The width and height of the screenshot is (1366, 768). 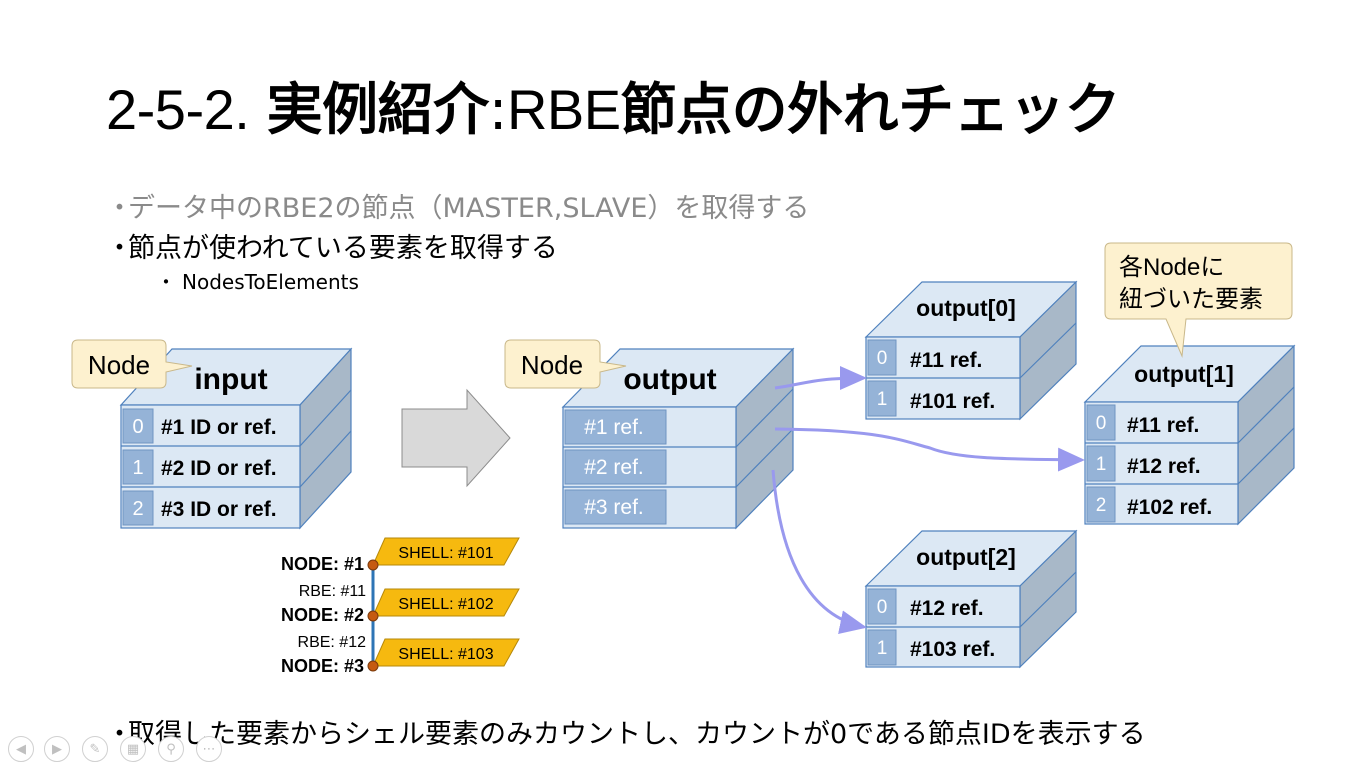 What do you see at coordinates (373, 616) in the screenshot?
I see `node-2-dot` at bounding box center [373, 616].